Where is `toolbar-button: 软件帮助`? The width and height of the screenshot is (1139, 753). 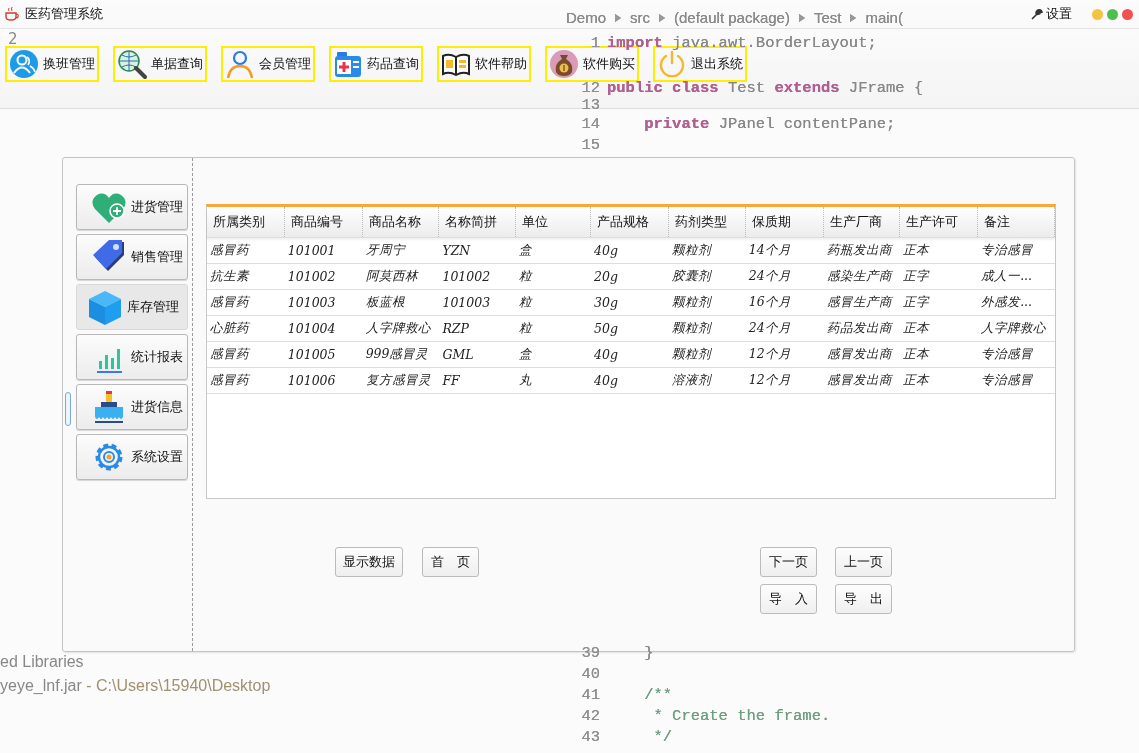
toolbar-button: 软件帮助 is located at coordinates (484, 64).